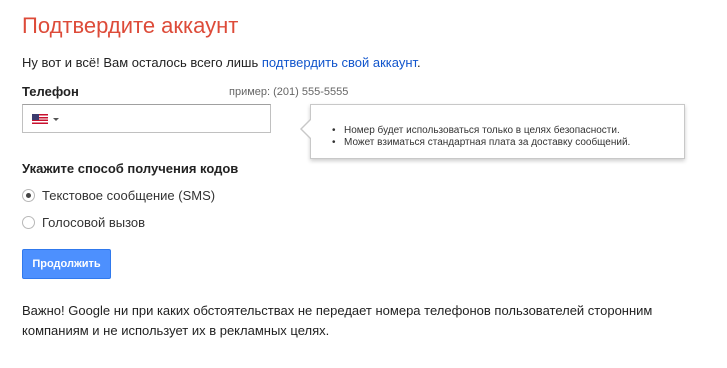 The image size is (727, 368). What do you see at coordinates (40, 119) in the screenshot?
I see `us-flag-icon` at bounding box center [40, 119].